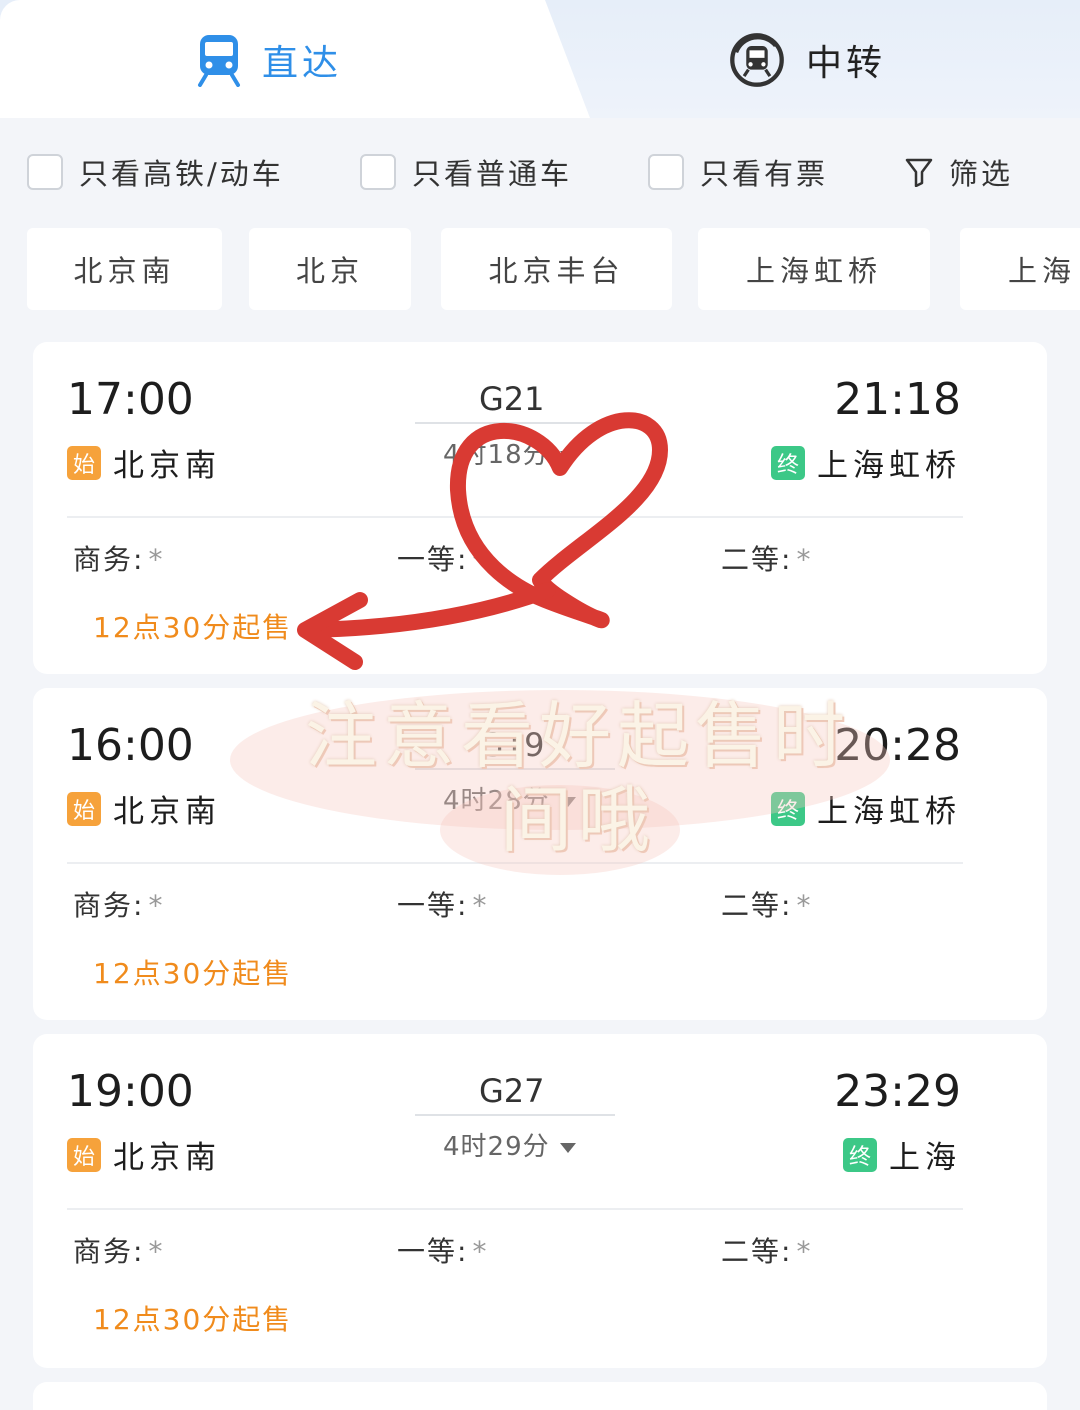 This screenshot has height=1410, width=1080. I want to click on annotation-note-line2: 间哦, so click(577, 820).